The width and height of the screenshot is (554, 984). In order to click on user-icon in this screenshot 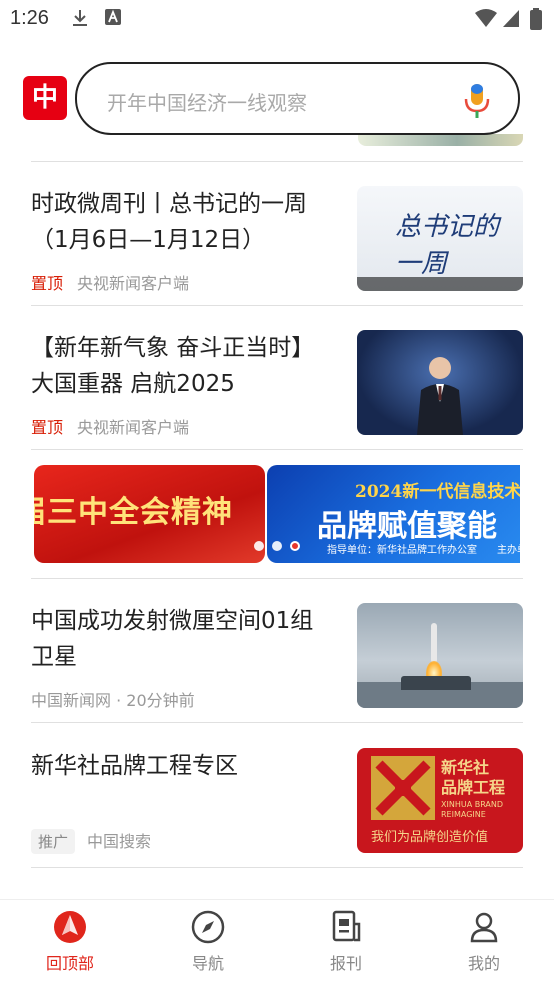, I will do `click(484, 927)`.